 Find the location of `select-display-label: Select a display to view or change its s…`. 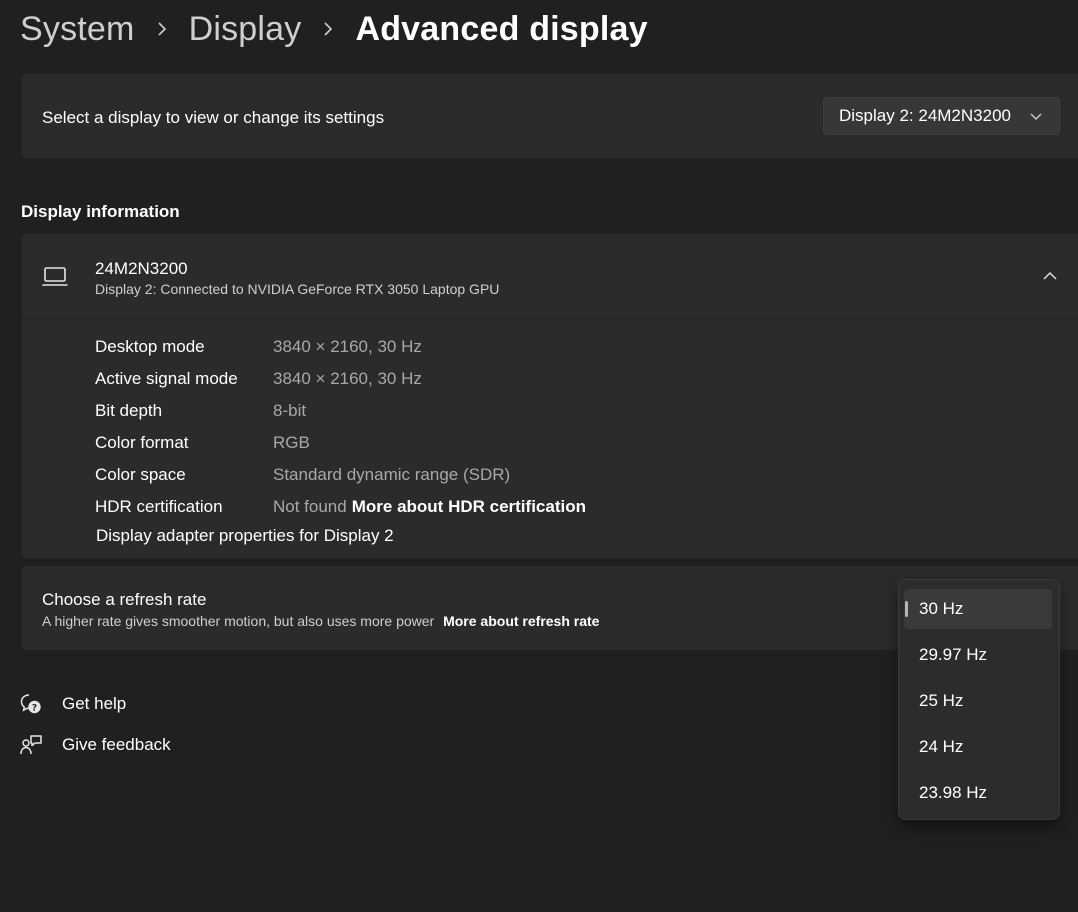

select-display-label: Select a display to view or change its s… is located at coordinates (213, 117).